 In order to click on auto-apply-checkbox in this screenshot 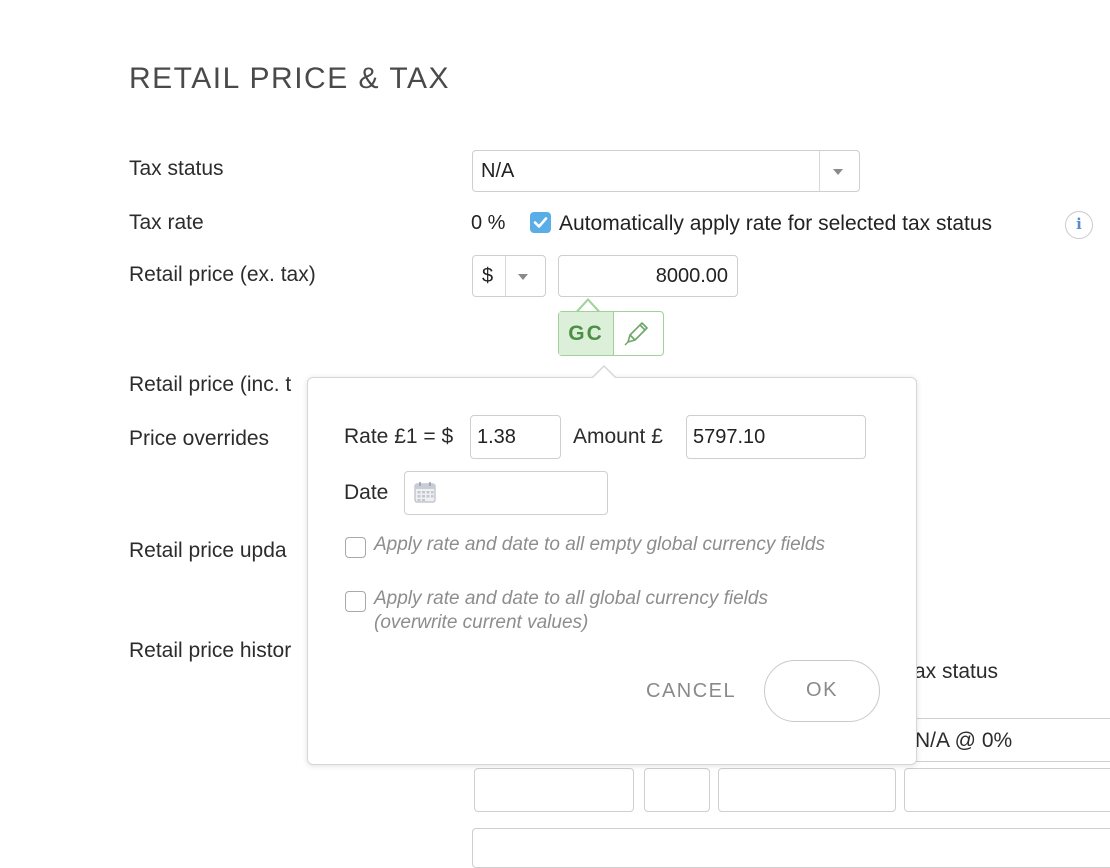, I will do `click(540, 222)`.